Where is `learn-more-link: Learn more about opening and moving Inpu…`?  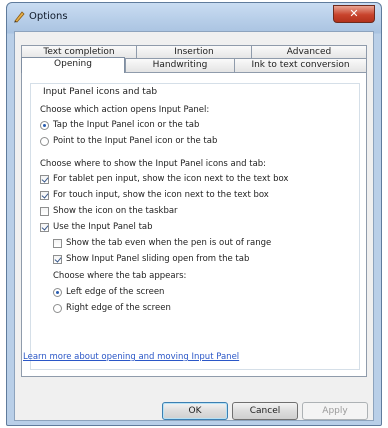
learn-more-link: Learn more about opening and moving Inpu… is located at coordinates (131, 357).